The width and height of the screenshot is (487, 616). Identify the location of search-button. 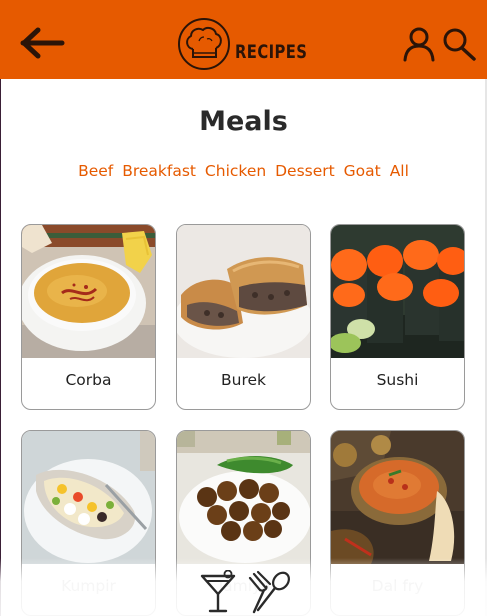
(459, 44).